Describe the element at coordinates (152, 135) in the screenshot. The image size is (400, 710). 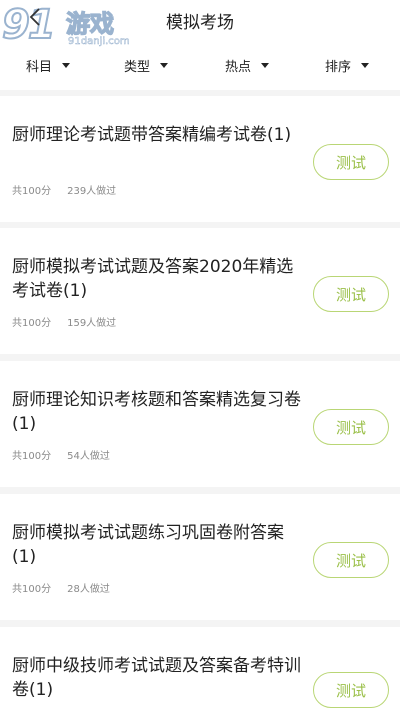
I see `exam-title: 厨师理论考试题带答案精编考试卷(1)` at that location.